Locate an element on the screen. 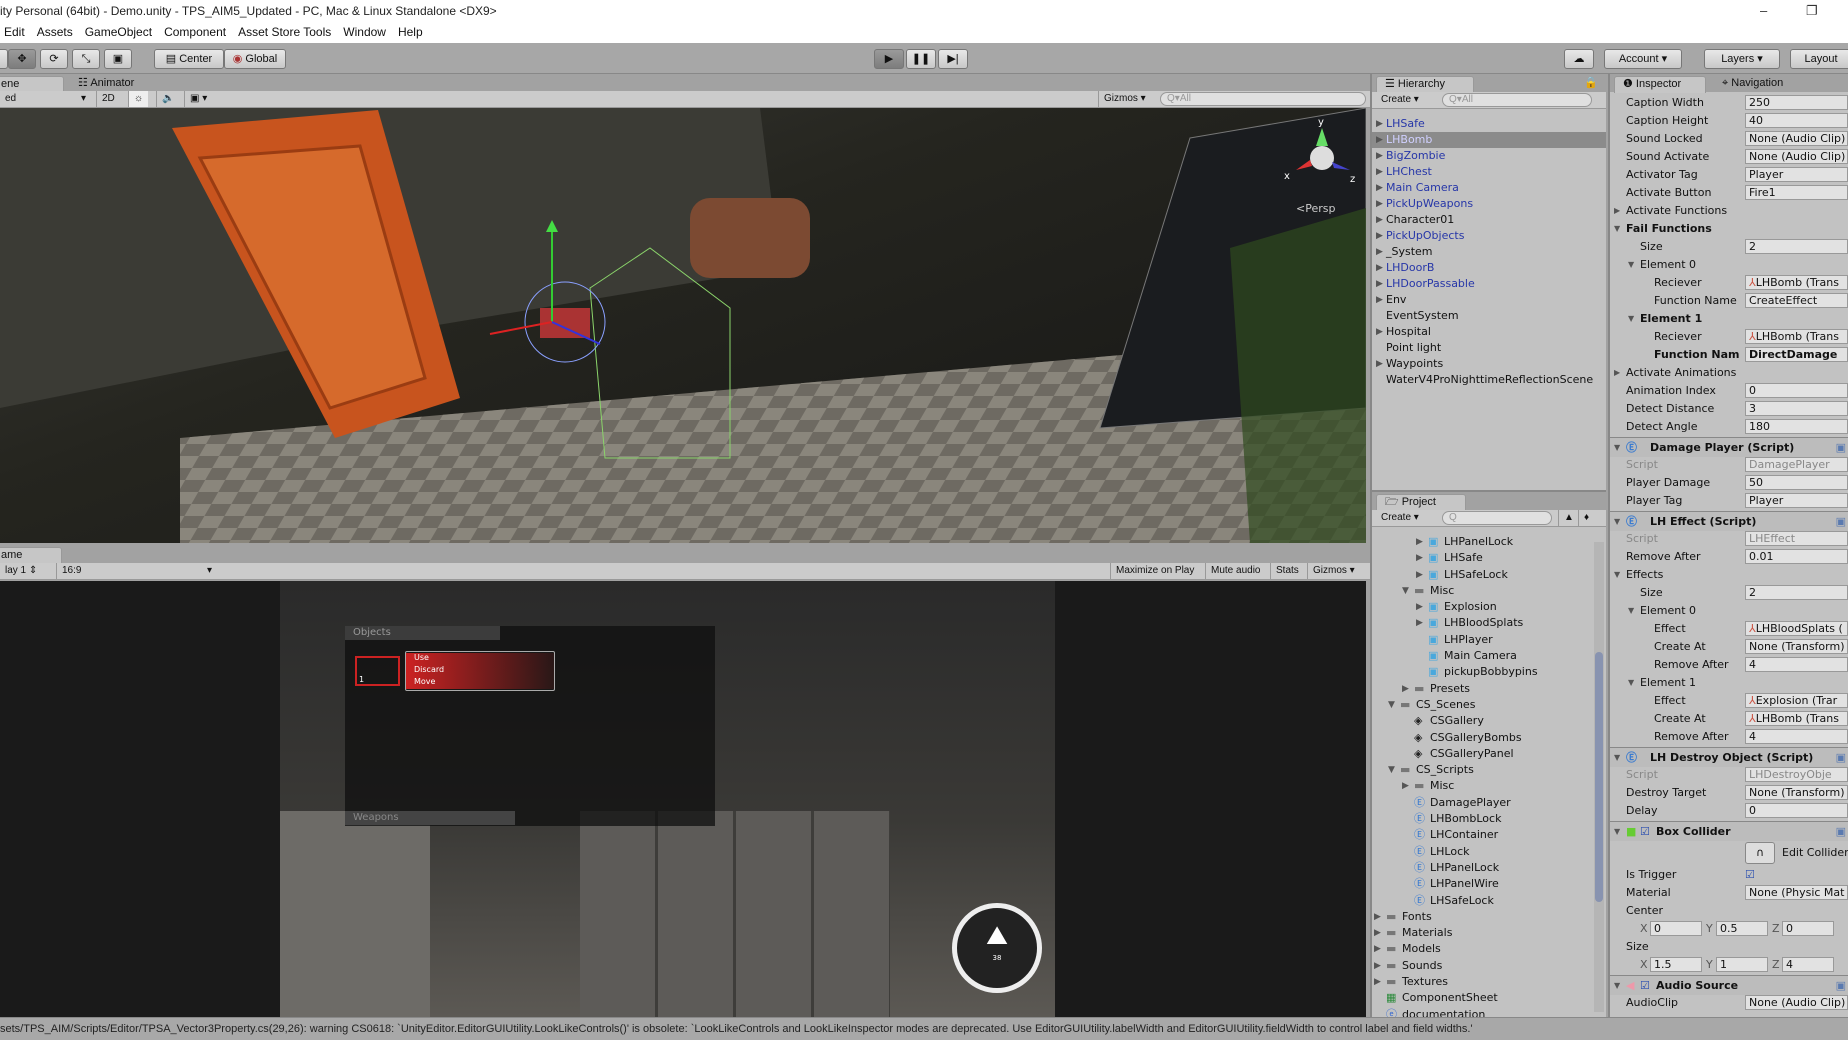 The image size is (1848, 1040). project-item: ▶ ▣ LHSafe is located at coordinates (1482, 558).